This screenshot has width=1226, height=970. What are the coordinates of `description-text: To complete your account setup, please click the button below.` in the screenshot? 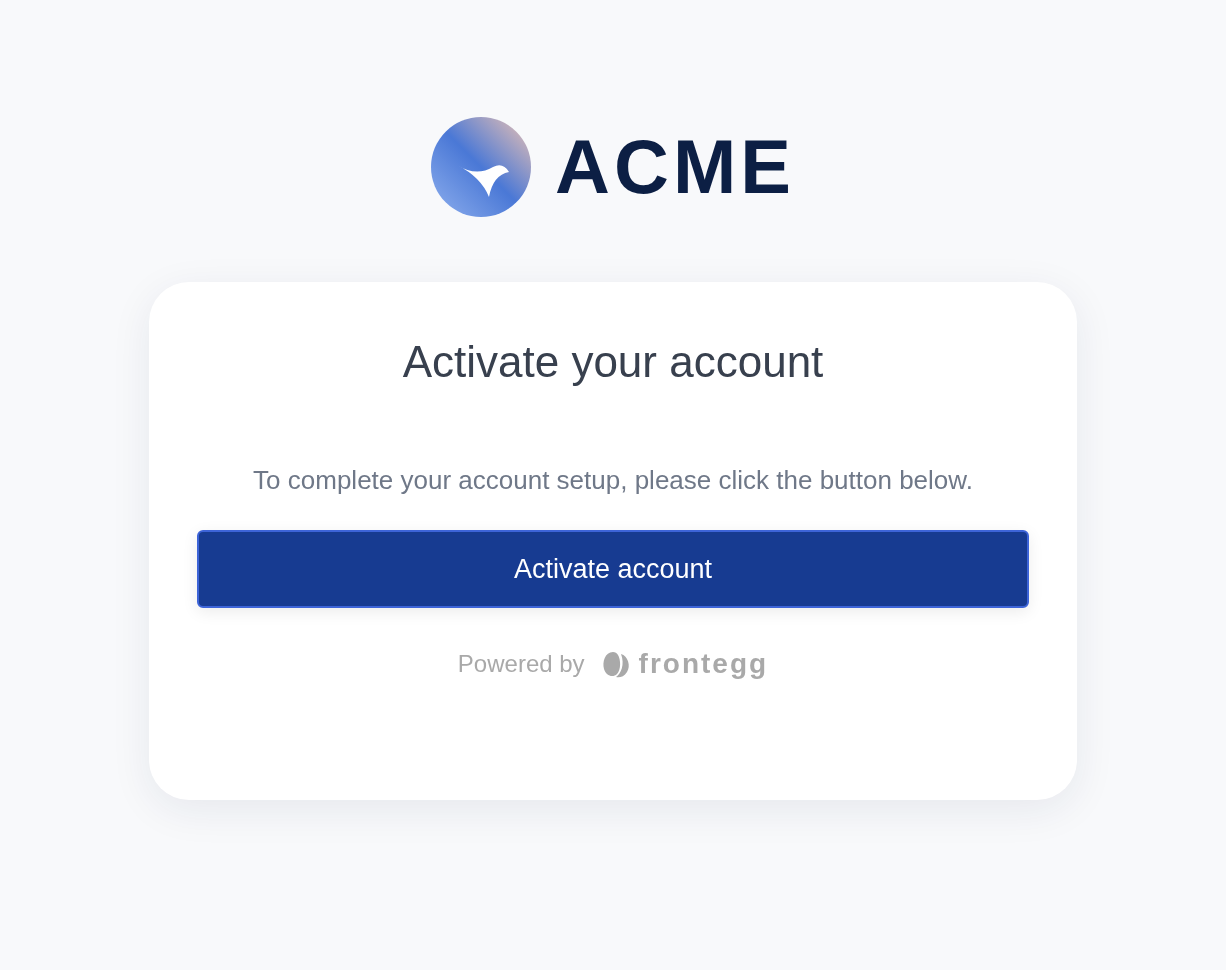 It's located at (613, 480).